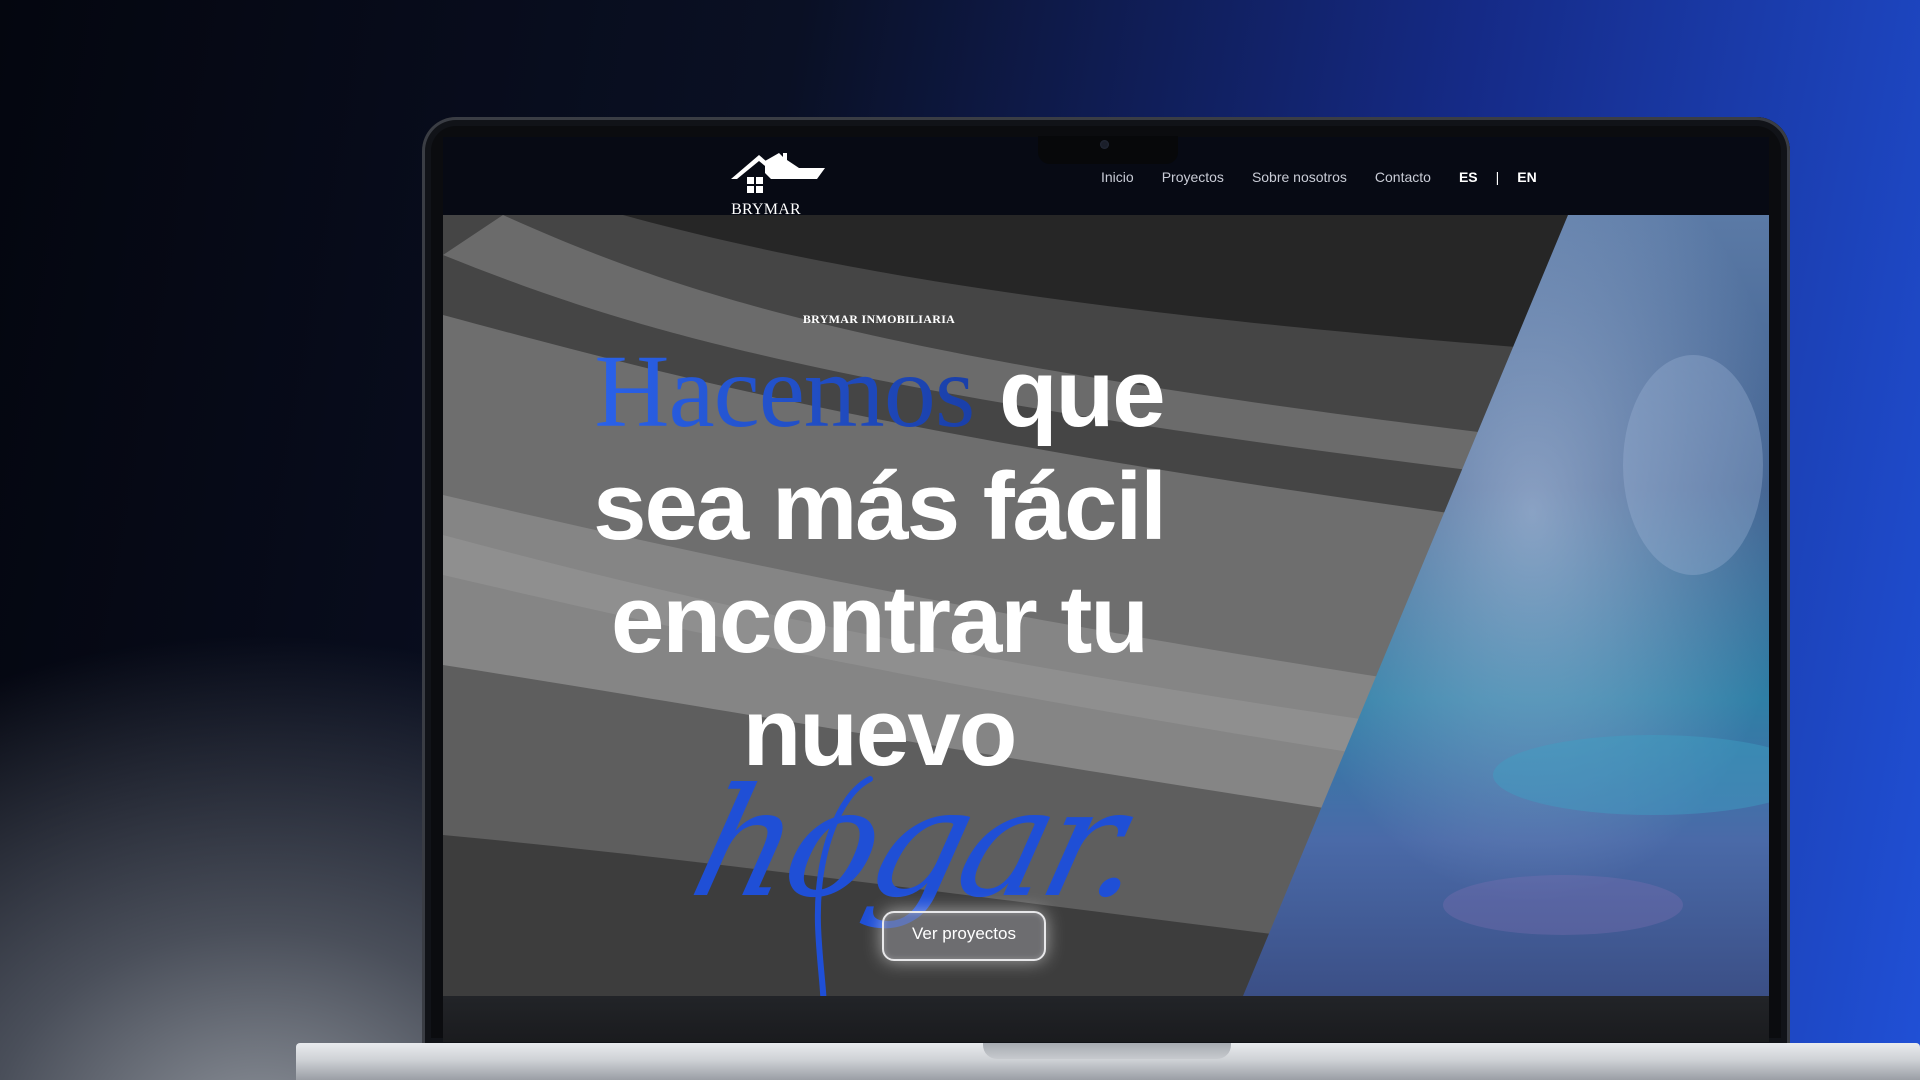 This screenshot has height=1080, width=1920. What do you see at coordinates (964, 936) in the screenshot?
I see `view-projects-button: Ver proyectos` at bounding box center [964, 936].